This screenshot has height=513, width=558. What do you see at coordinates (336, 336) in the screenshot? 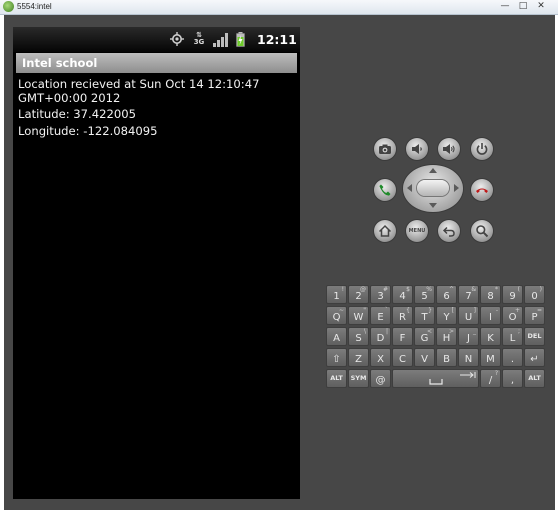
I see `key-a: A` at bounding box center [336, 336].